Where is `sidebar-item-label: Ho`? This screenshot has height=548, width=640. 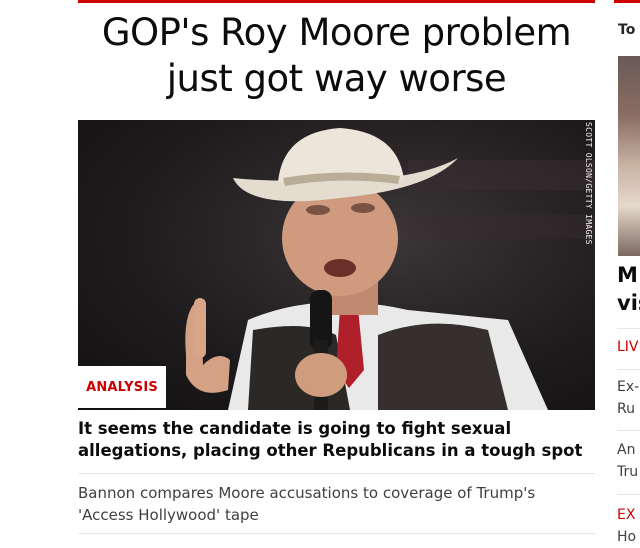 sidebar-item-label: Ho is located at coordinates (627, 537).